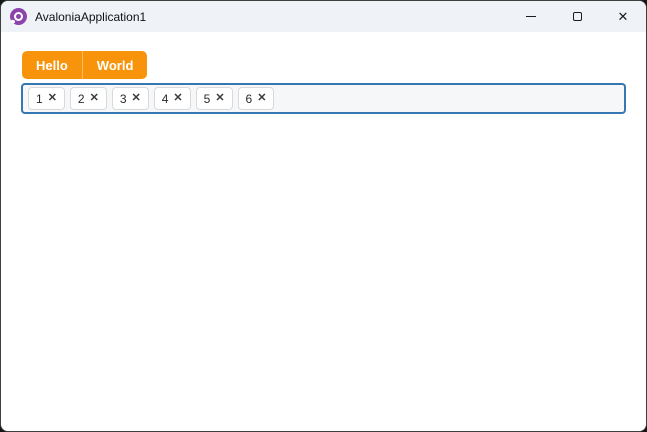  I want to click on titlebar: AvaloniaApplication1 ✕, so click(323, 16).